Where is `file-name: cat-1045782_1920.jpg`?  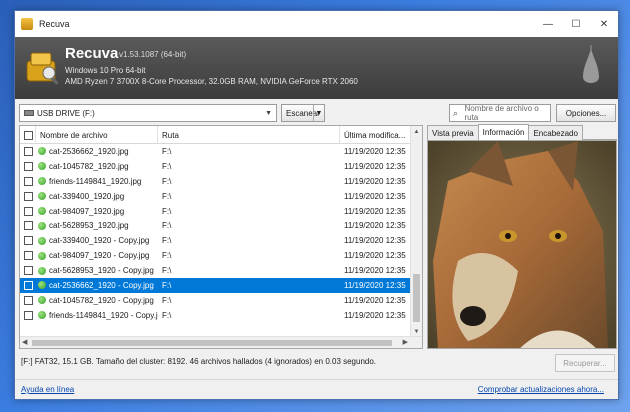 file-name: cat-1045782_1920.jpg is located at coordinates (89, 166).